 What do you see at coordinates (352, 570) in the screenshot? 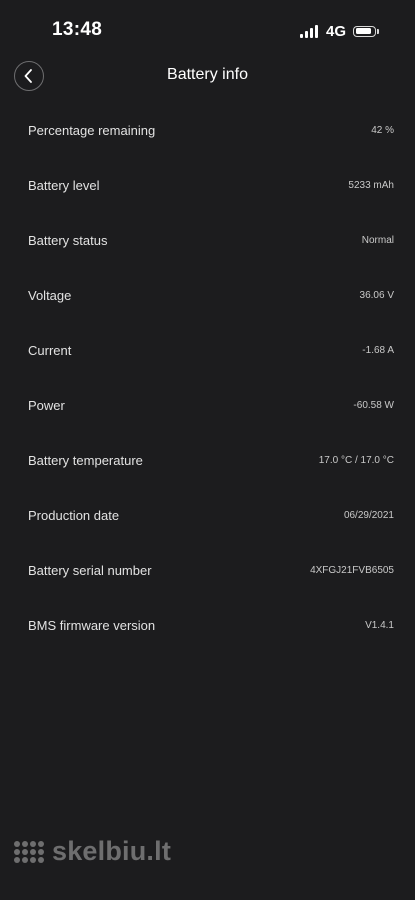
I see `row-value: 4XFGJ21FVB6505` at bounding box center [352, 570].